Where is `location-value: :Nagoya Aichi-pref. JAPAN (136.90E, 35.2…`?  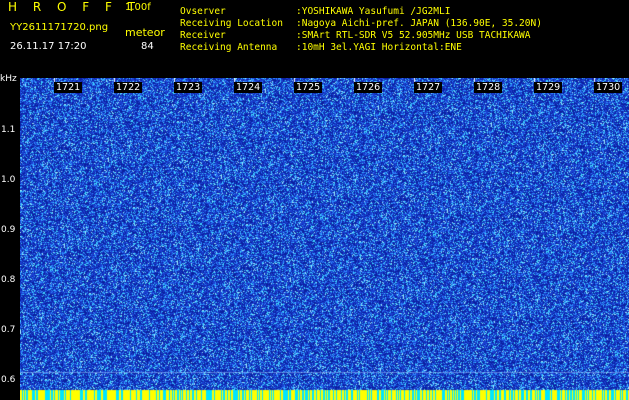 location-value: :Nagoya Aichi-pref. JAPAN (136.90E, 35.2… is located at coordinates (419, 23).